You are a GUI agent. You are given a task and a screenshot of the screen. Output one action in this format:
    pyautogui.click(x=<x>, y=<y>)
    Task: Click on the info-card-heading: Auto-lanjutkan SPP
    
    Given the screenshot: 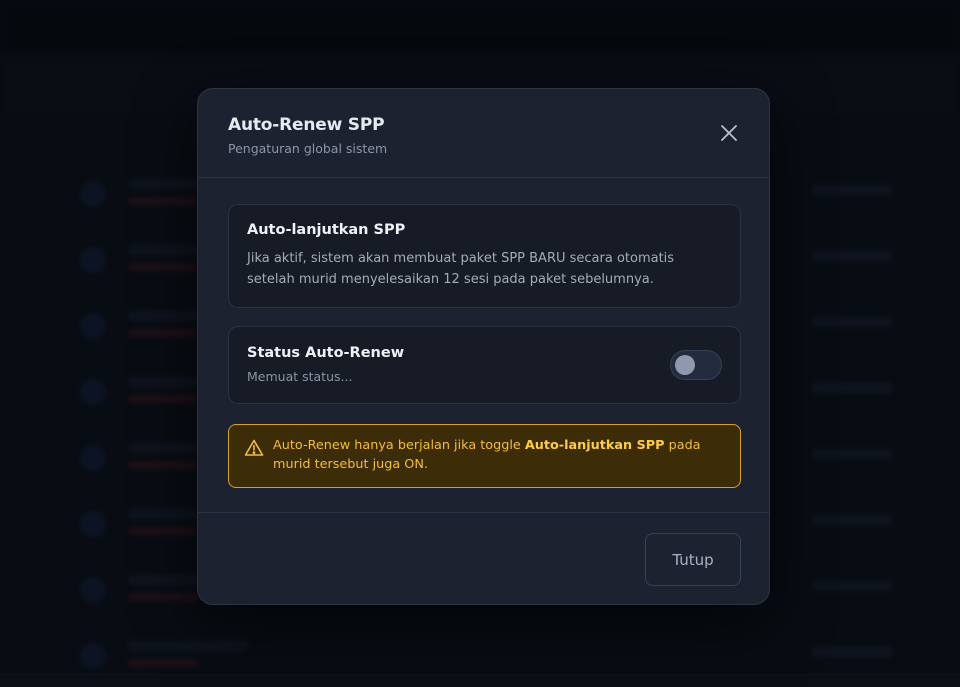 What is the action you would take?
    pyautogui.click(x=326, y=230)
    